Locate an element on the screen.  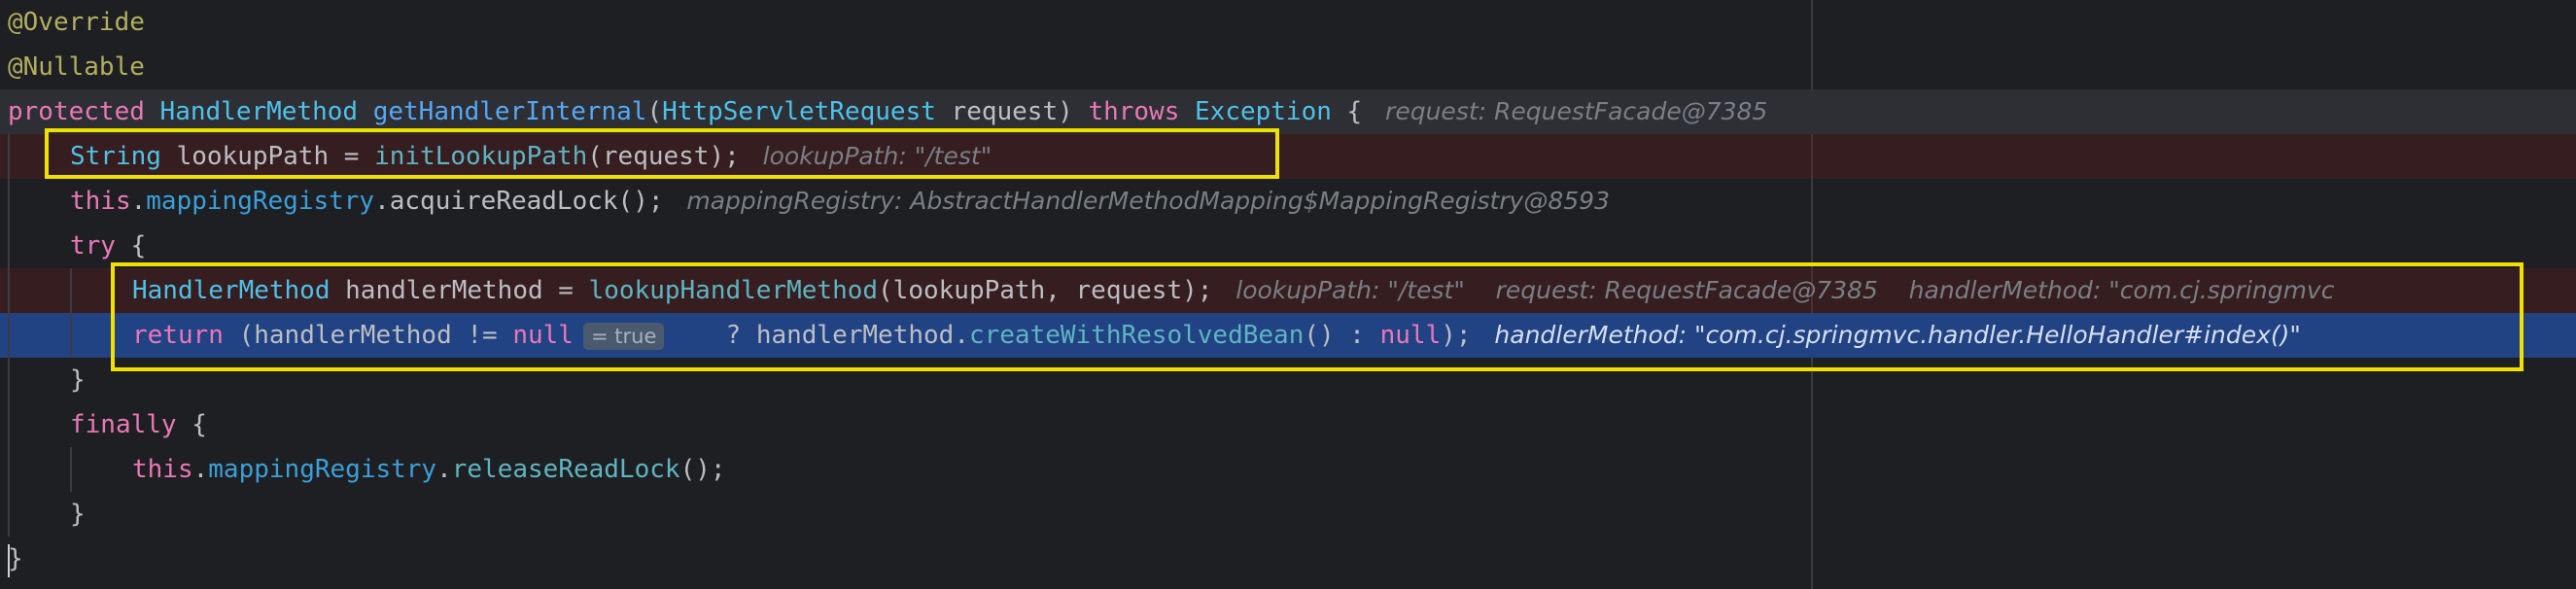
code-token: try is located at coordinates (93, 245).